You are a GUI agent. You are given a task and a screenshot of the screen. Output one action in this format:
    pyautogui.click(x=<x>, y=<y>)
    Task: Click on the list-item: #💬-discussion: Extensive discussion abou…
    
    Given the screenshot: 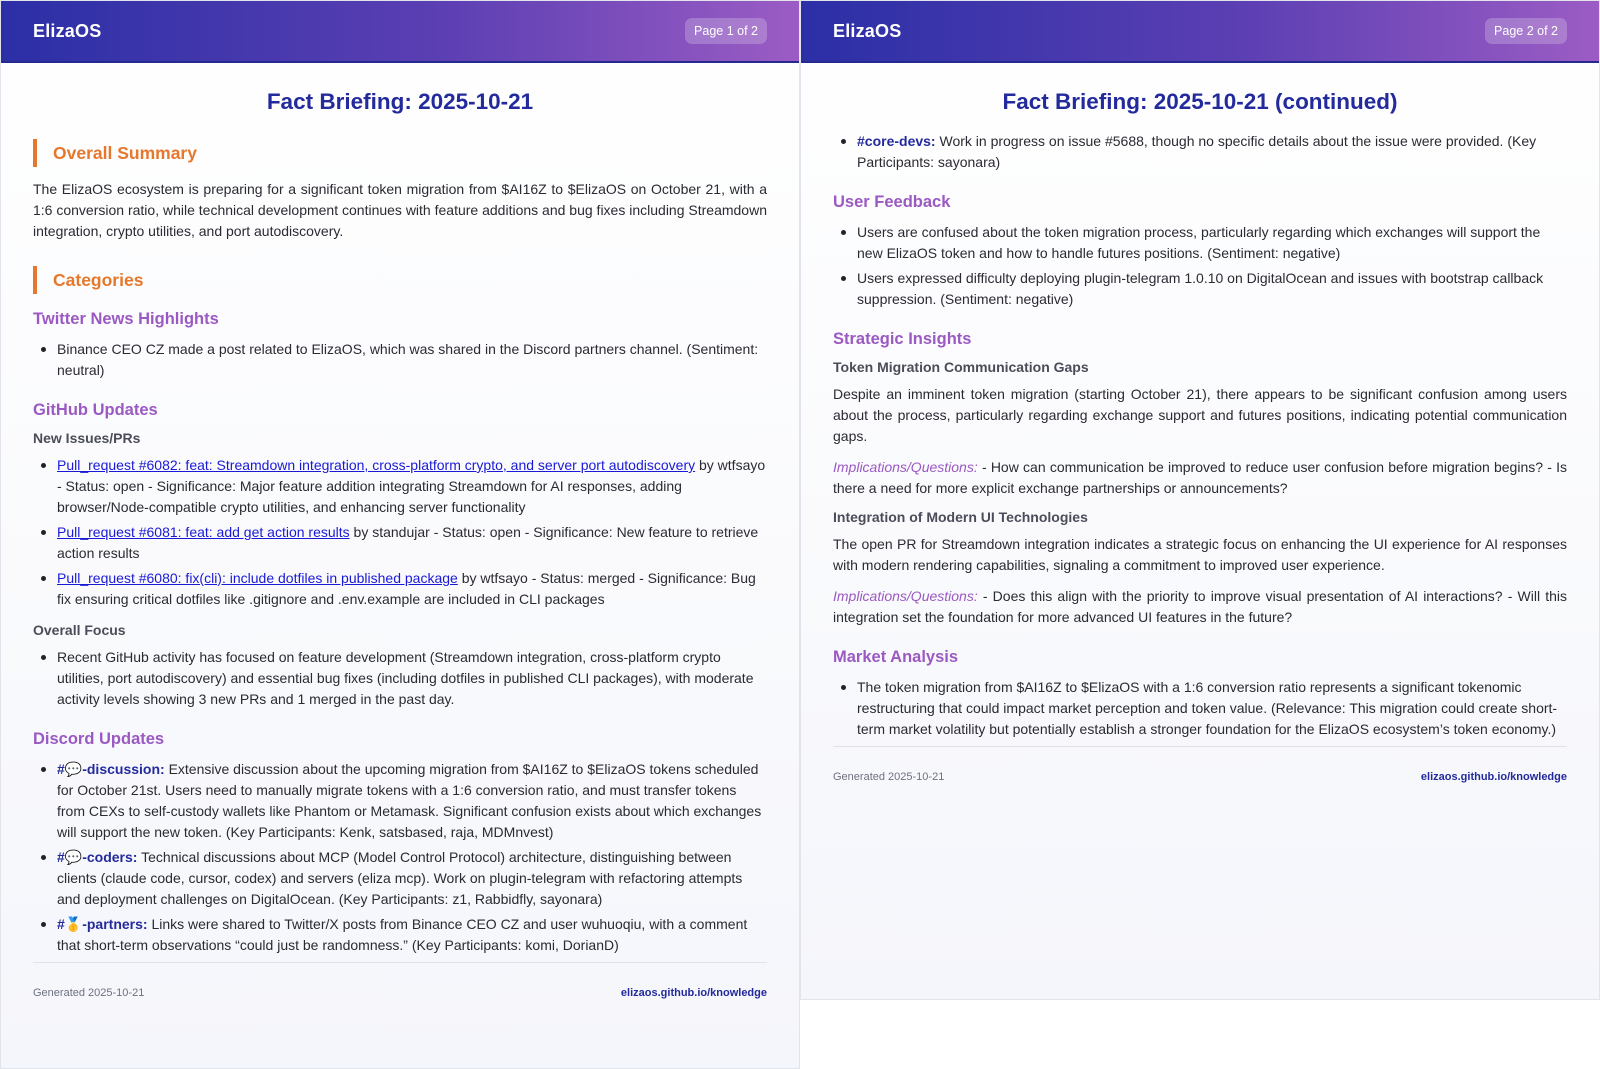 What is the action you would take?
    pyautogui.click(x=404, y=801)
    